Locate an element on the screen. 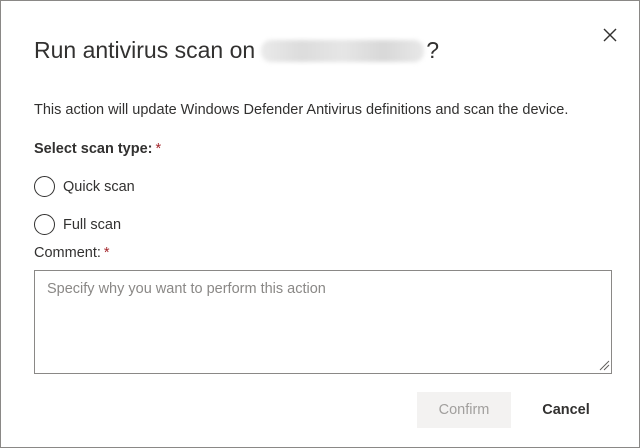 This screenshot has width=640, height=448. confirm-button: Confirm is located at coordinates (464, 410).